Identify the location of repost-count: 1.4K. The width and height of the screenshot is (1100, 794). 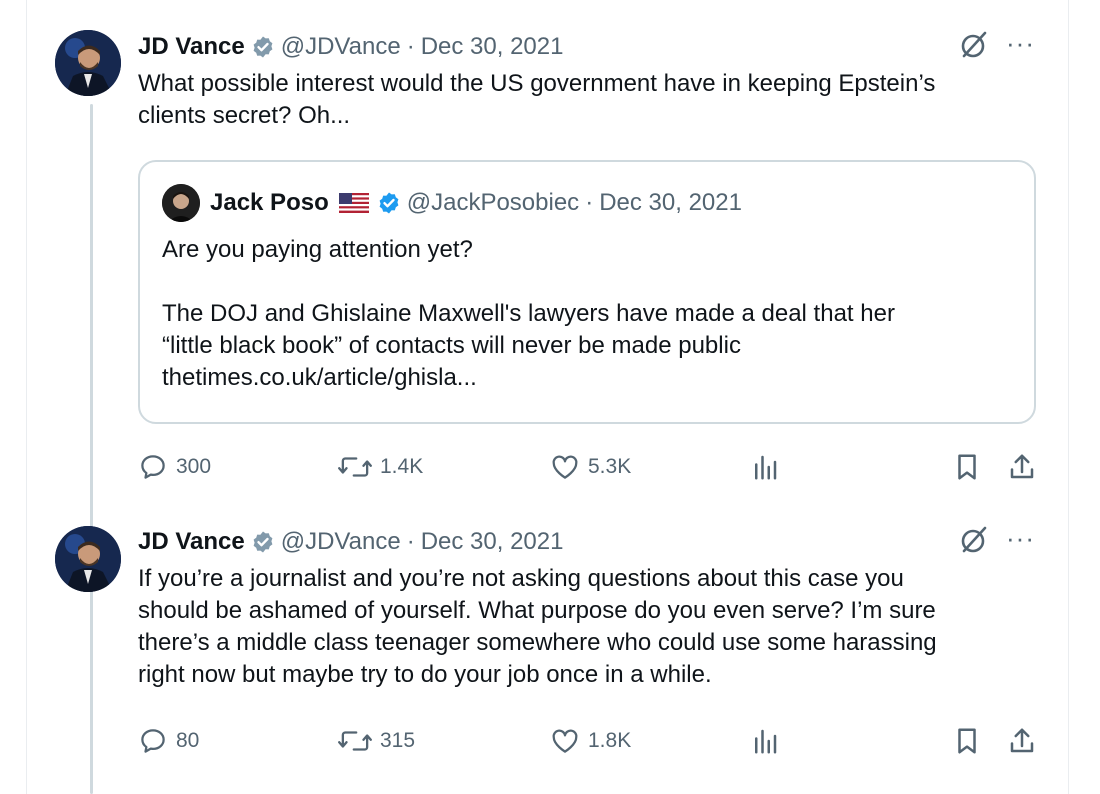
(402, 466).